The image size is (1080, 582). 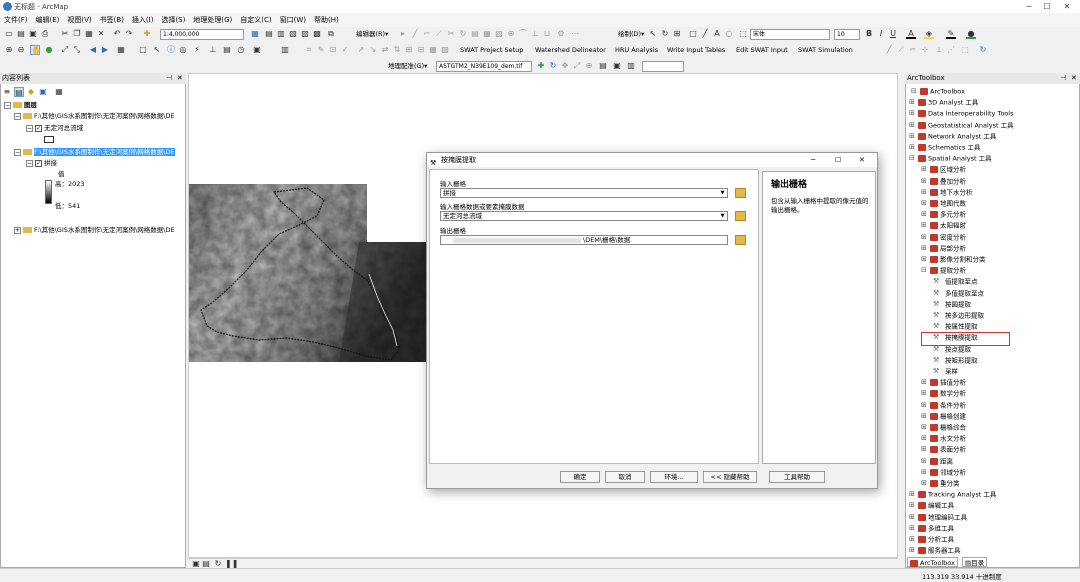 I want to click on swat-project-setup-menu: SWAT Project Setup, so click(x=491, y=50).